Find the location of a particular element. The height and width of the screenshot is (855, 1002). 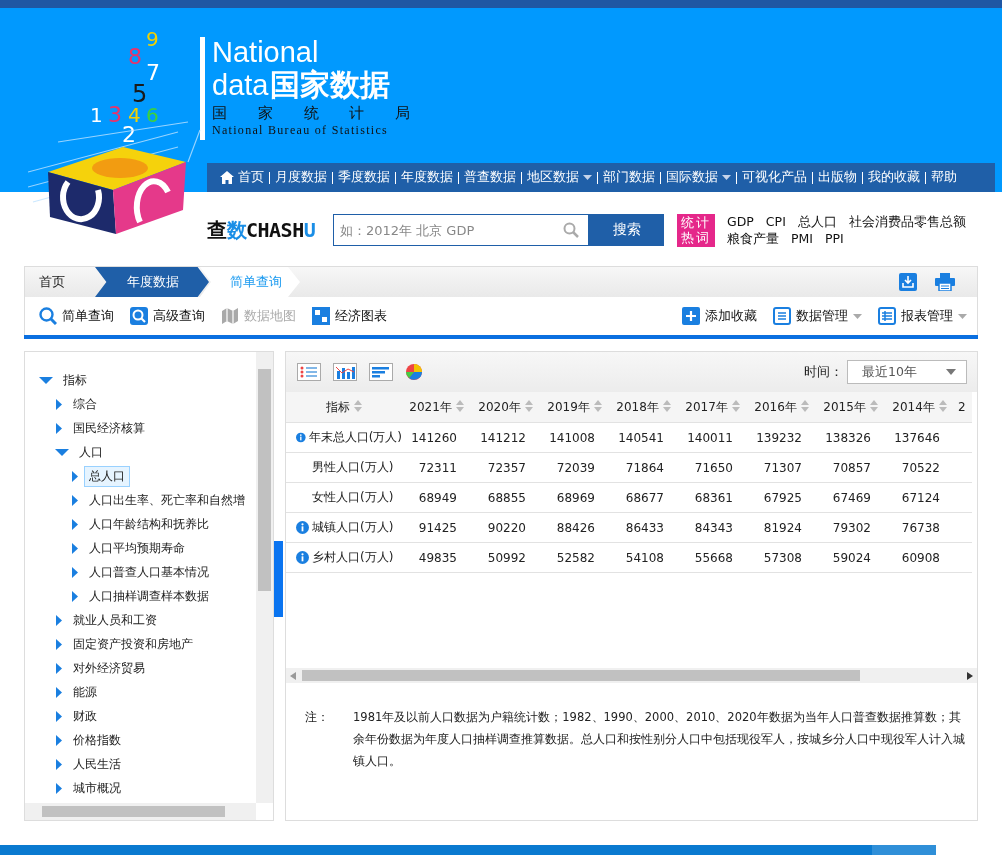

toolbar-button: 添加收藏 is located at coordinates (719, 316).